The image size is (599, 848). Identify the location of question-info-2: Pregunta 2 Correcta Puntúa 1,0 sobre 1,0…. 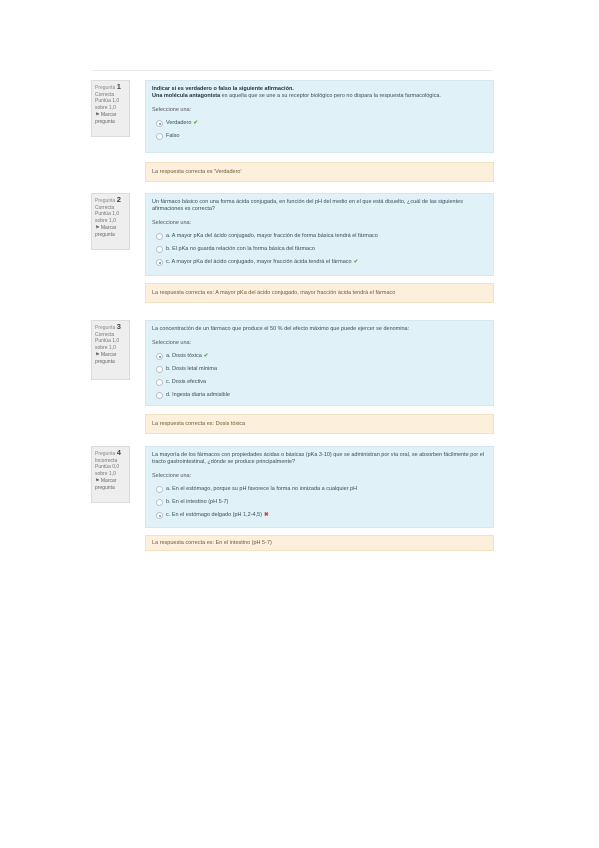
(110, 221).